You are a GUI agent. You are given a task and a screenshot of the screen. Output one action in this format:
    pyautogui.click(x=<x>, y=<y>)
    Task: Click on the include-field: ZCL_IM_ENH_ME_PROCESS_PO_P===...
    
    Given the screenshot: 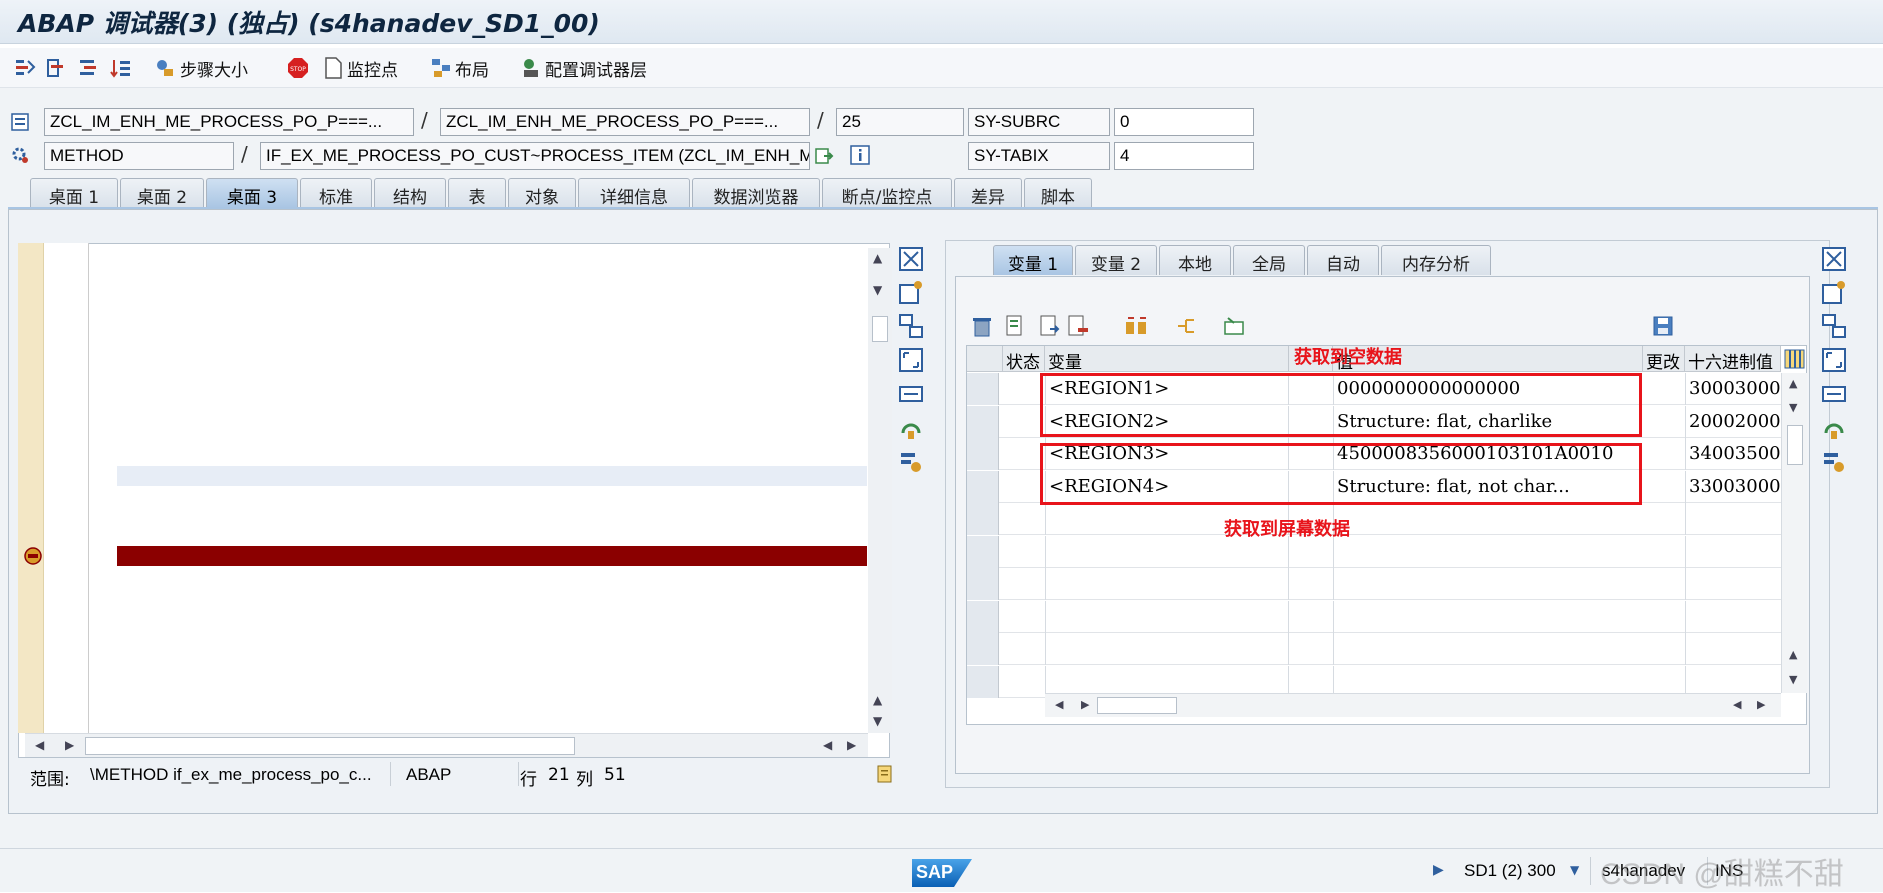 What is the action you would take?
    pyautogui.click(x=625, y=122)
    